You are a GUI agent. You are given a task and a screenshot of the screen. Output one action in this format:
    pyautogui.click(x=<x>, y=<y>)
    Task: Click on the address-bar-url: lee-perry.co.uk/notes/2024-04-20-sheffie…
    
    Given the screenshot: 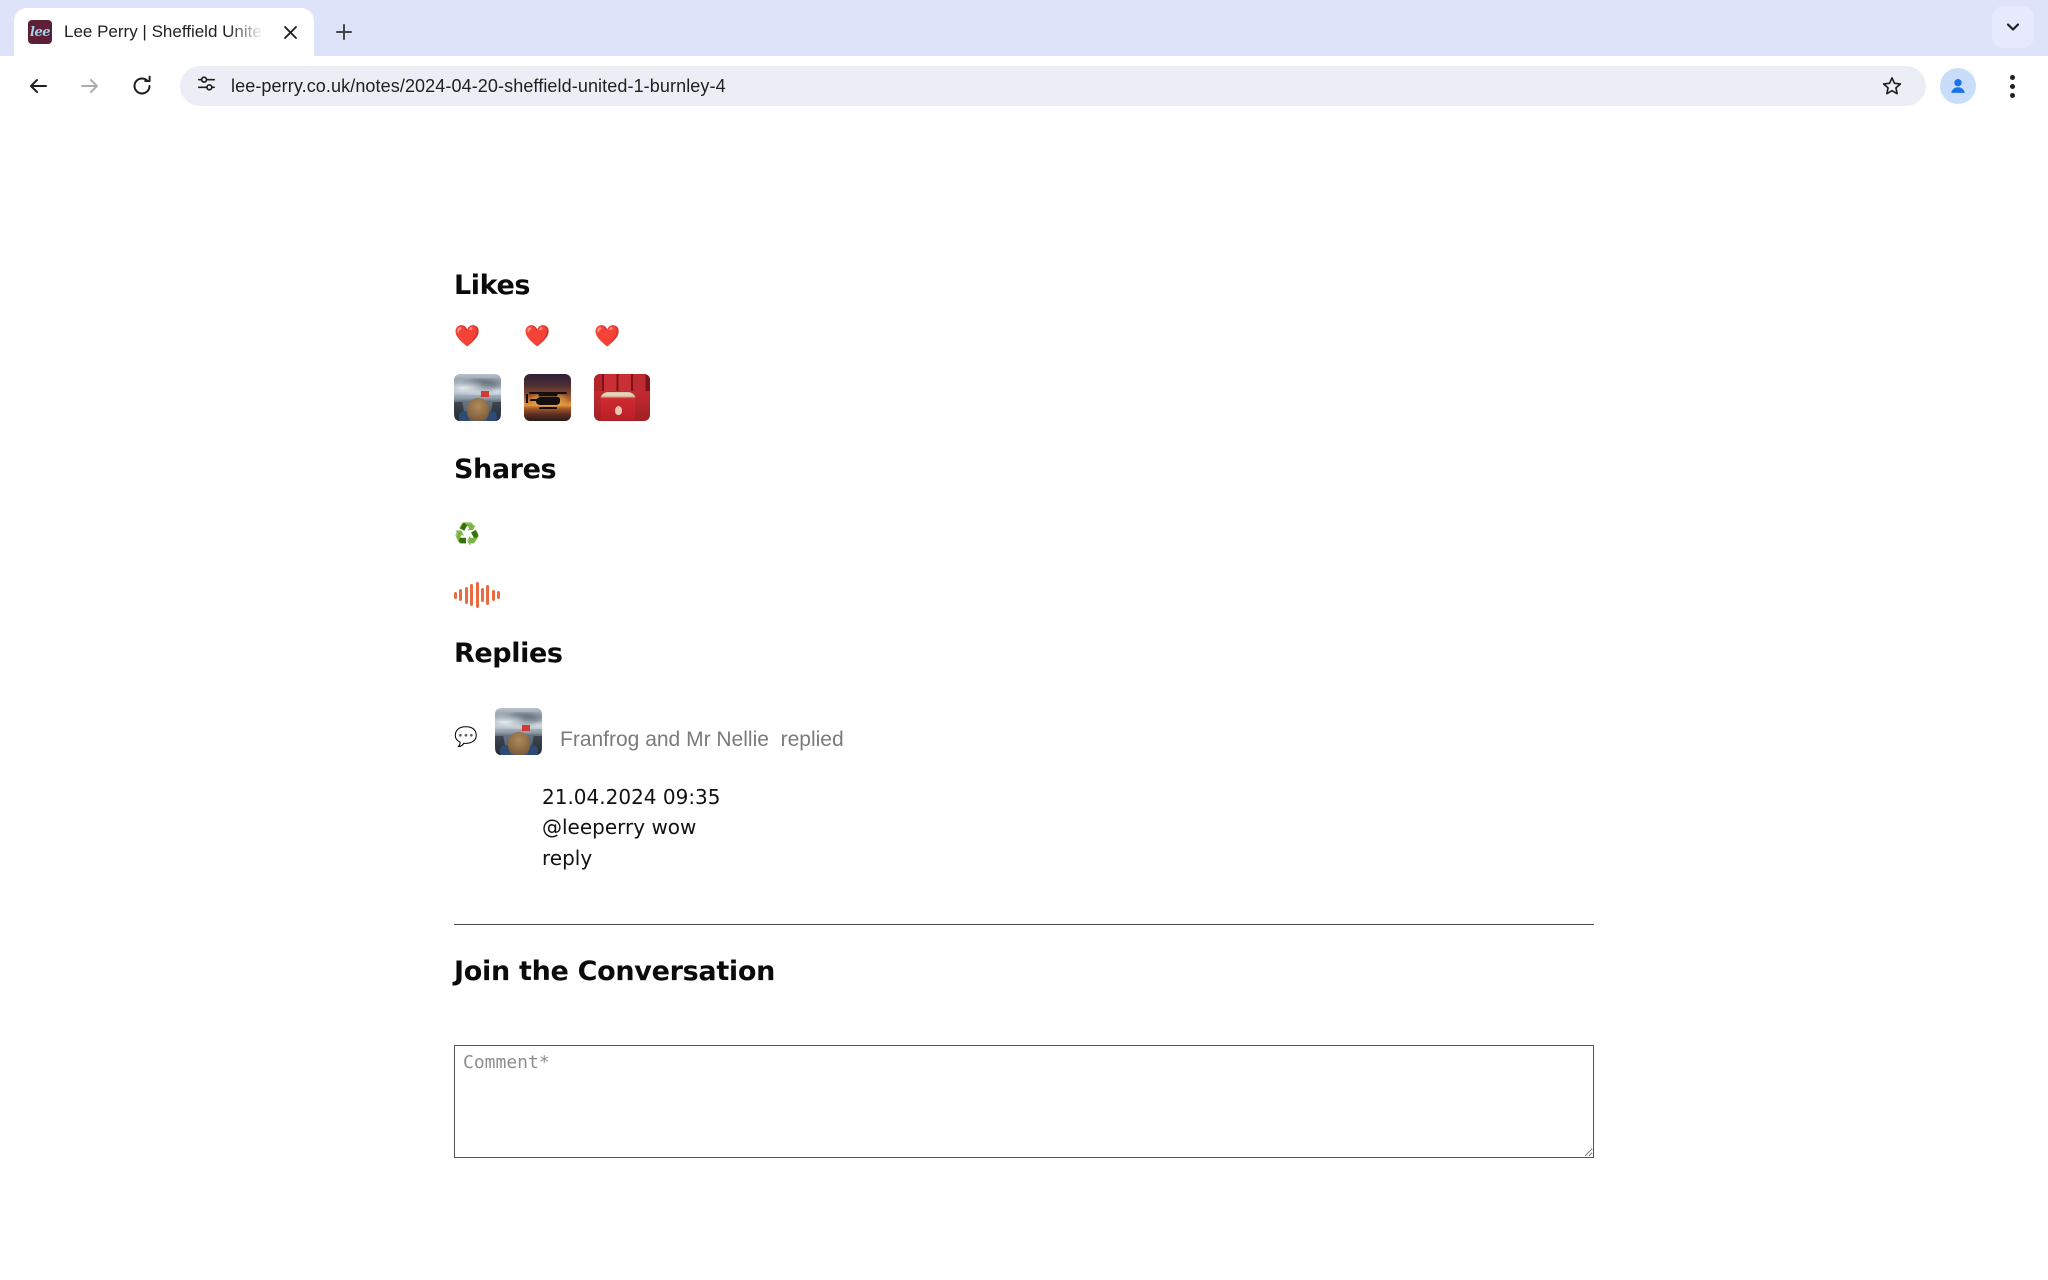 What is the action you would take?
    pyautogui.click(x=478, y=85)
    